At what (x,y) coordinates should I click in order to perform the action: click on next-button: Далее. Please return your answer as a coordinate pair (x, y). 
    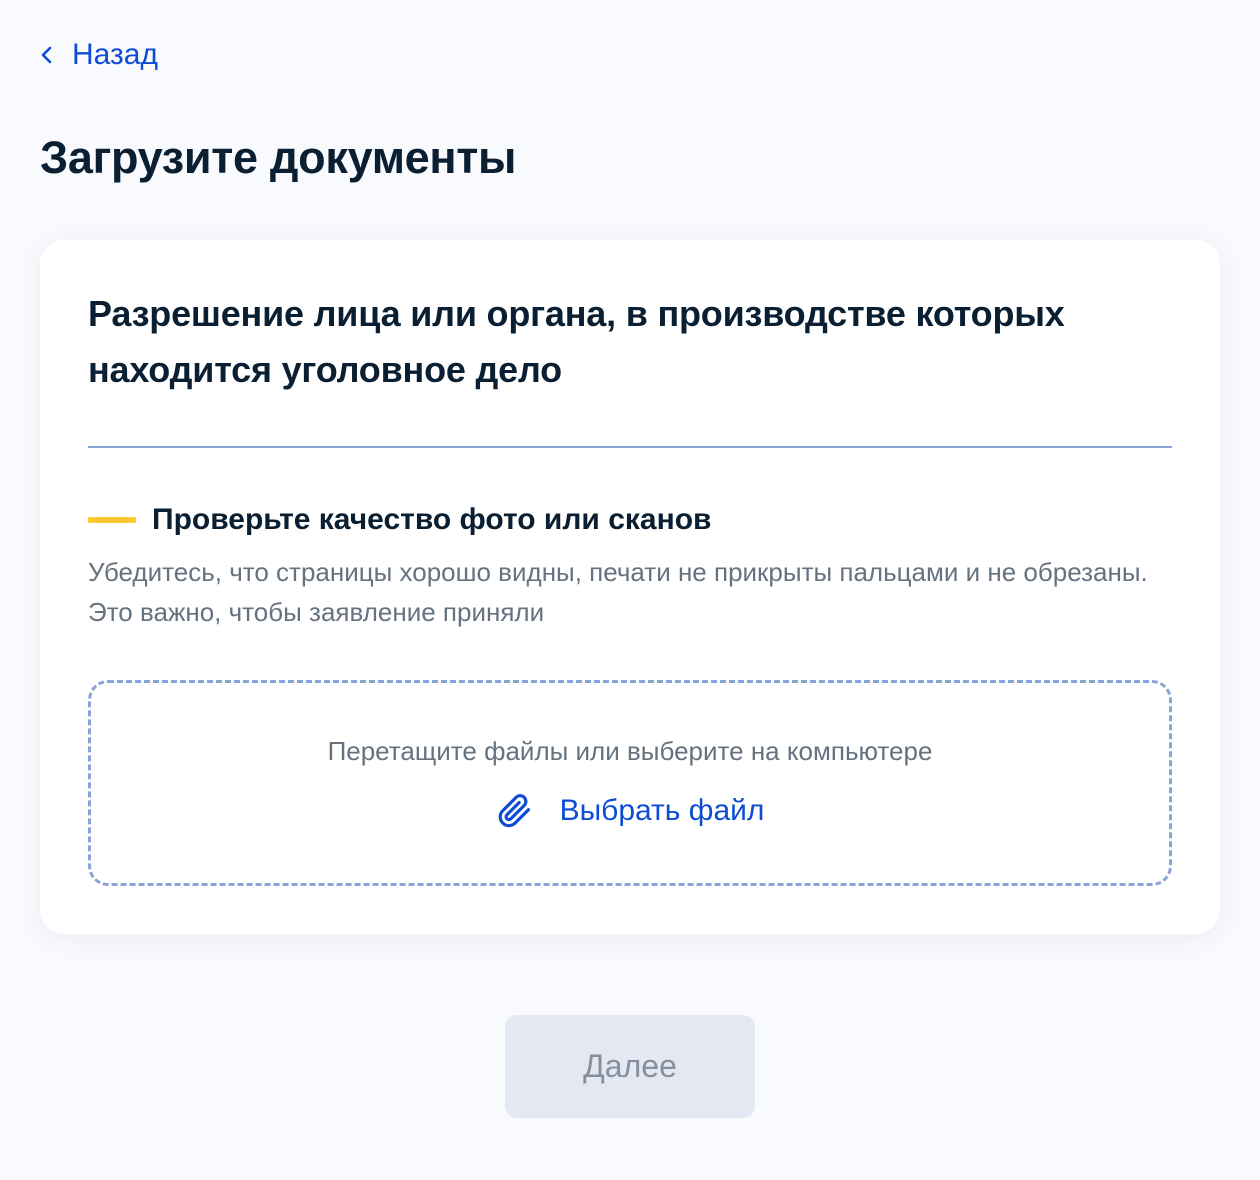
    Looking at the image, I should click on (630, 1066).